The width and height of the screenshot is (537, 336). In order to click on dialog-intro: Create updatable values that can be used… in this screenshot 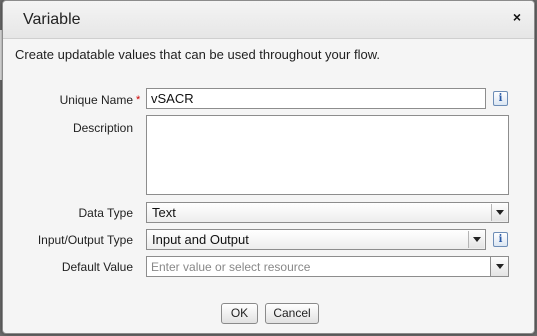, I will do `click(197, 54)`.